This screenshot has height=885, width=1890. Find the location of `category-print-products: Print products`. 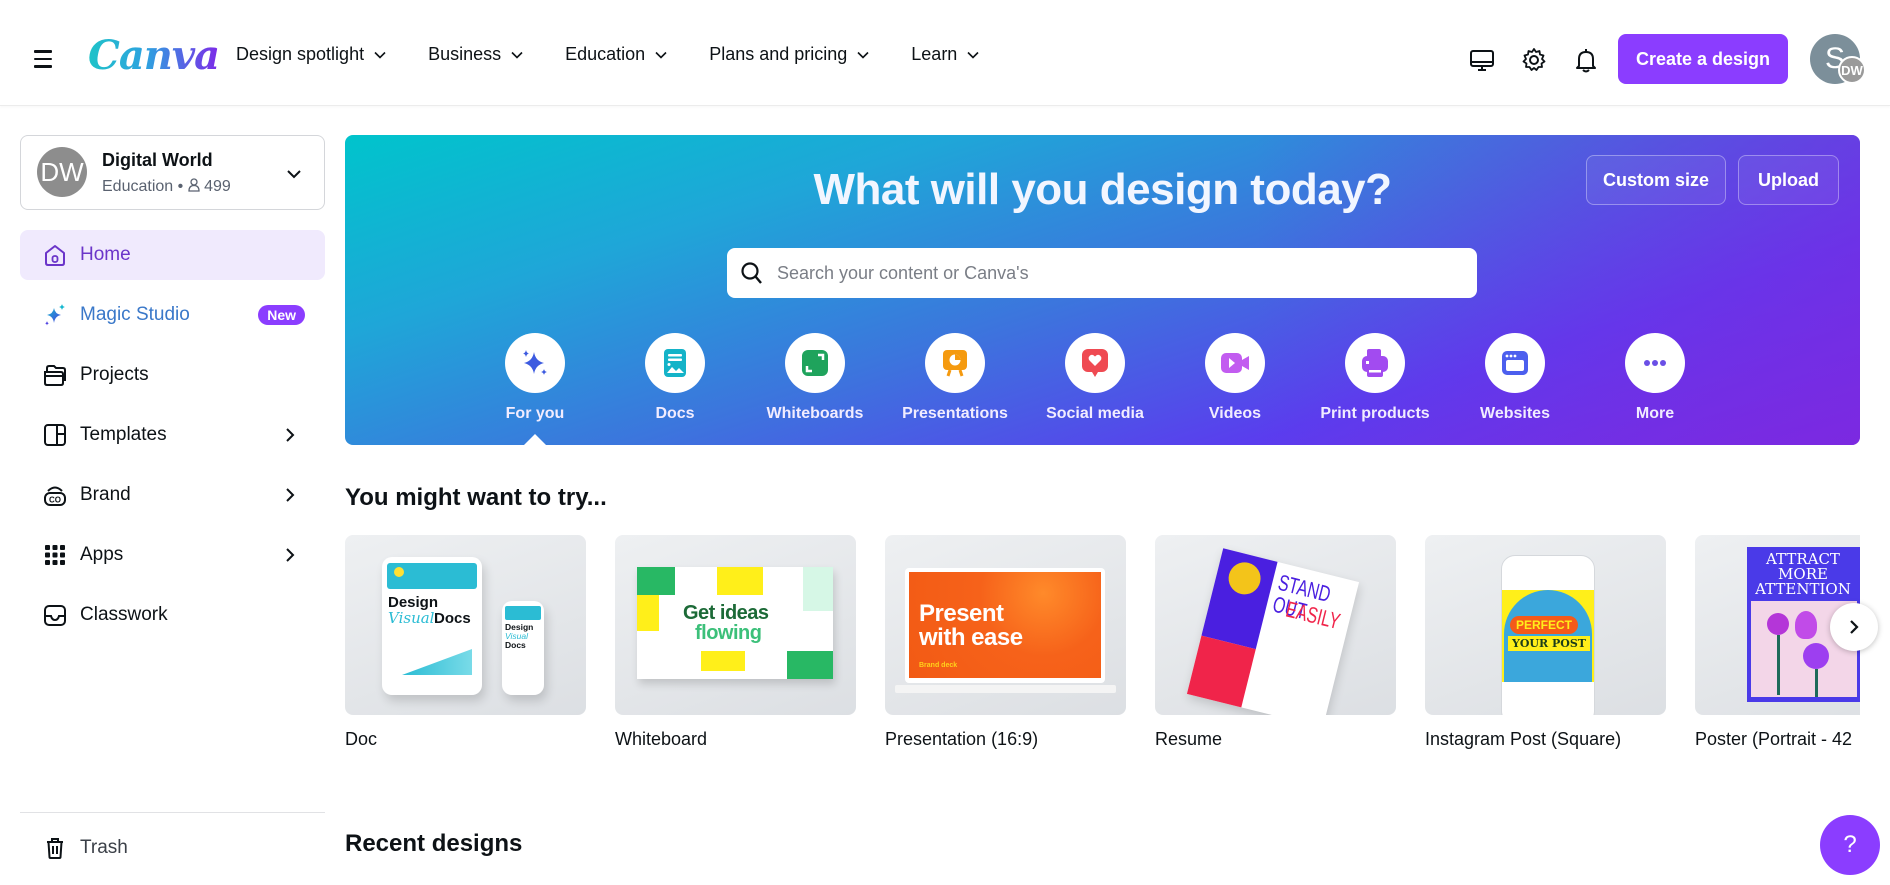

category-print-products: Print products is located at coordinates (1375, 378).